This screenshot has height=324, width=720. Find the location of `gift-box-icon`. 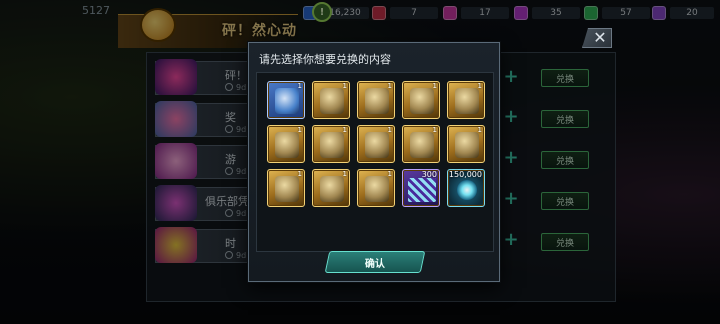

gift-box-icon is located at coordinates (287, 101).